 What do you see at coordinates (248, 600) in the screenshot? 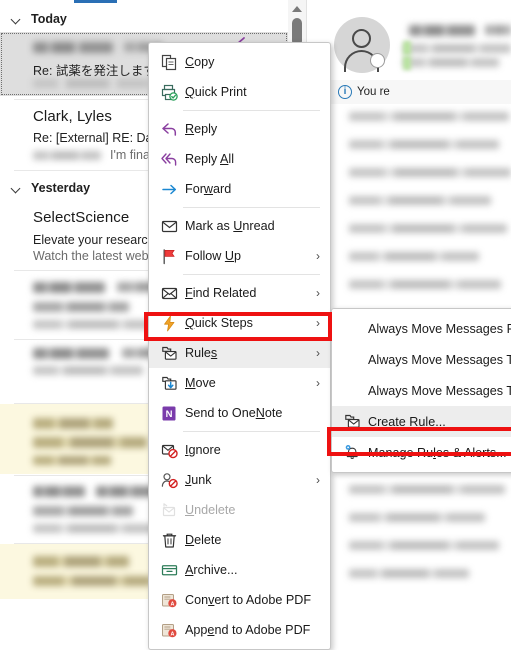
I see `menu-item-label: Convert to Adobe PDF` at bounding box center [248, 600].